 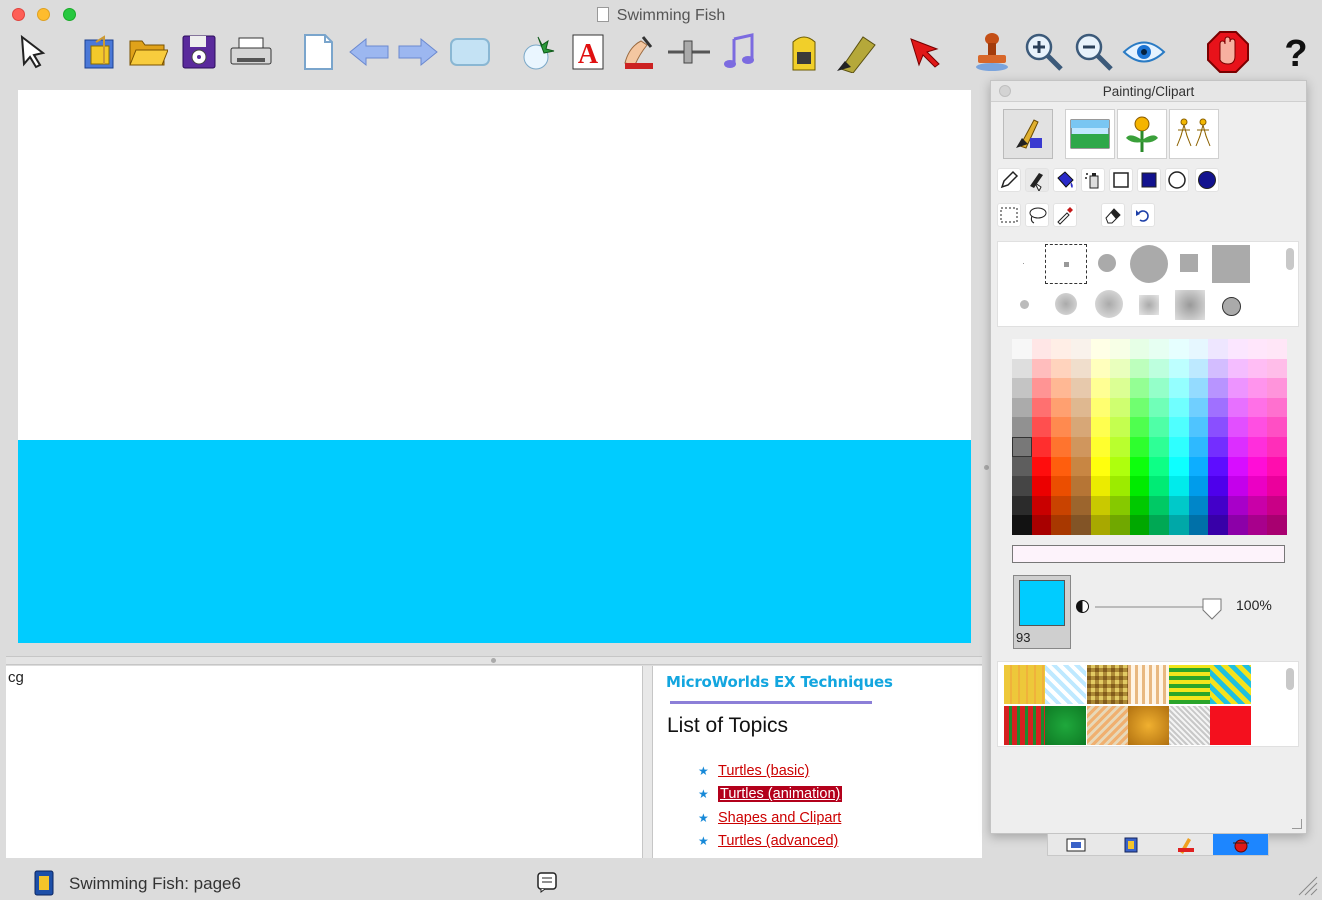 I want to click on pencil-tool, so click(x=1009, y=180).